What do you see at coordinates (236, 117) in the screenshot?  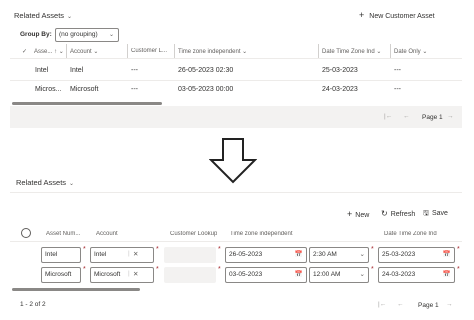 I see `top-grid-footer` at bounding box center [236, 117].